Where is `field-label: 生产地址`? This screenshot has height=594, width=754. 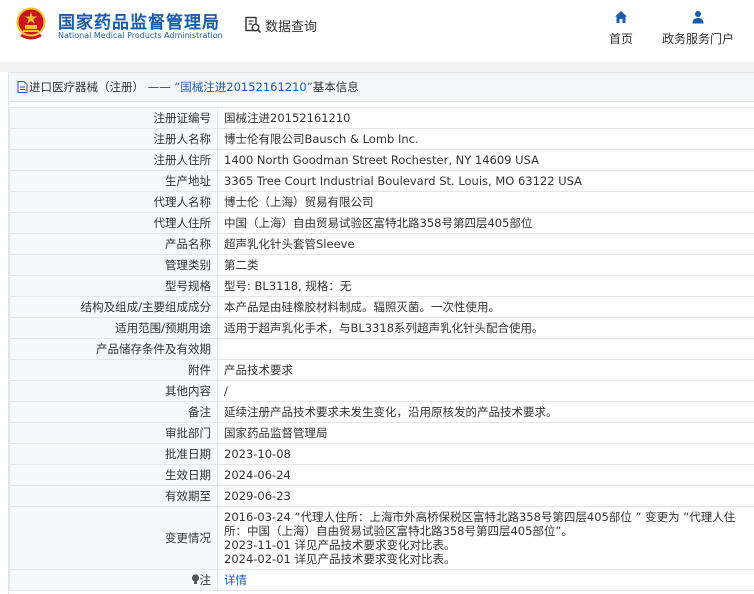 field-label: 生产地址 is located at coordinates (113, 181).